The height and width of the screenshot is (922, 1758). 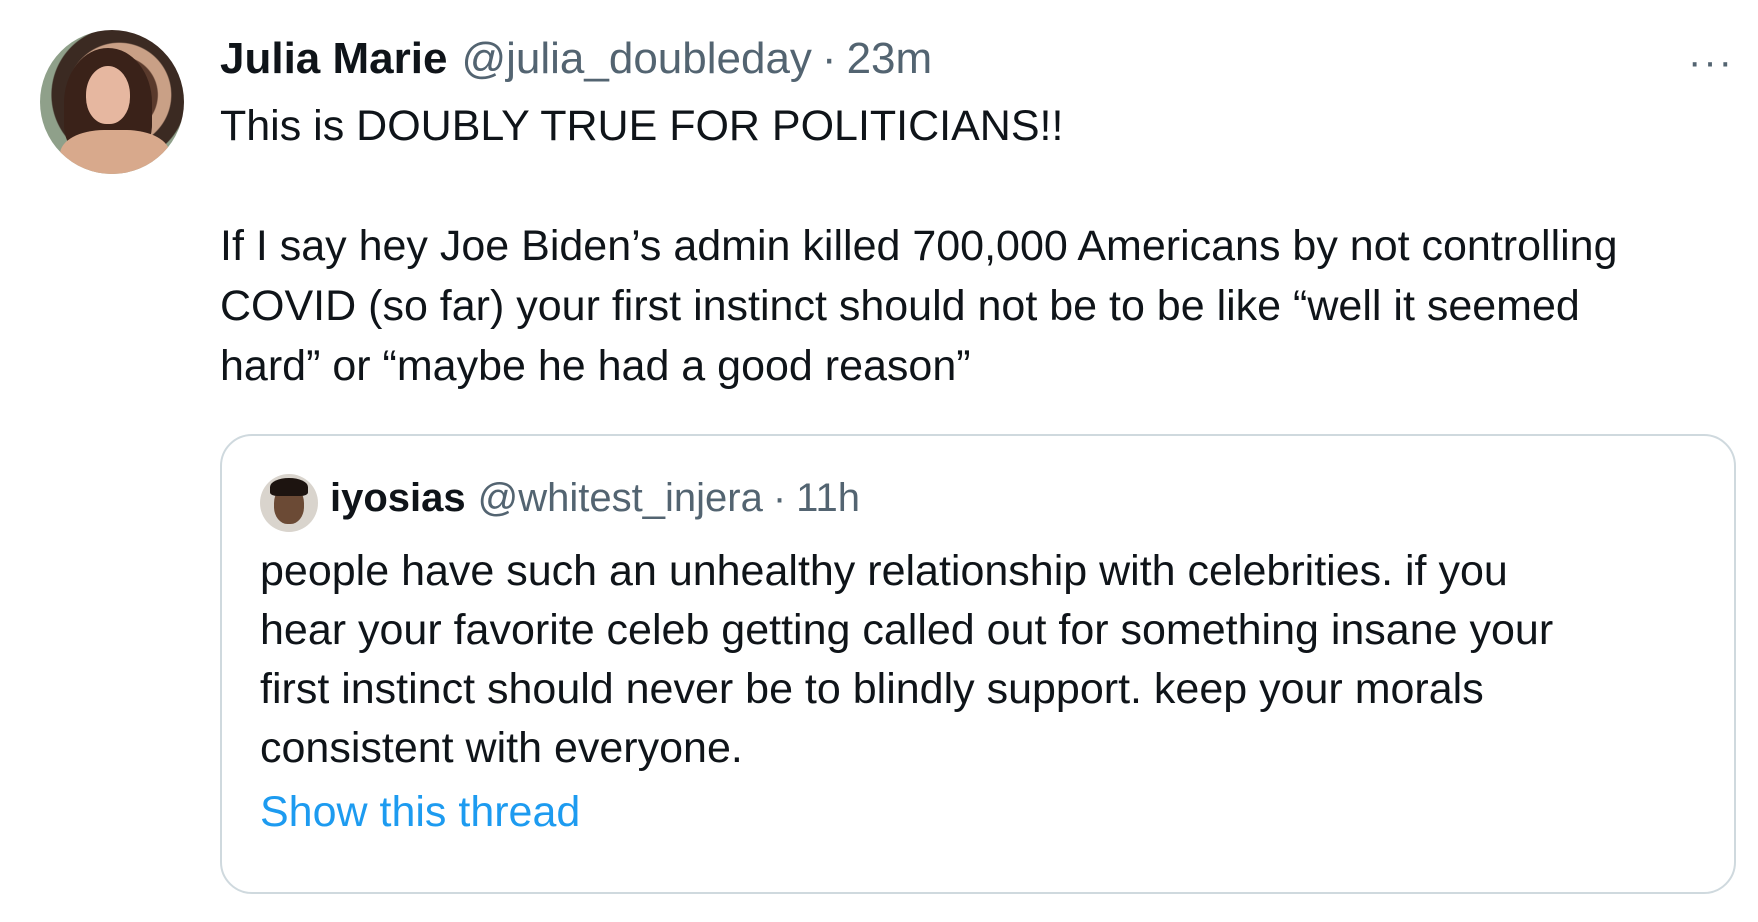 What do you see at coordinates (115, 152) in the screenshot?
I see `avatar-body` at bounding box center [115, 152].